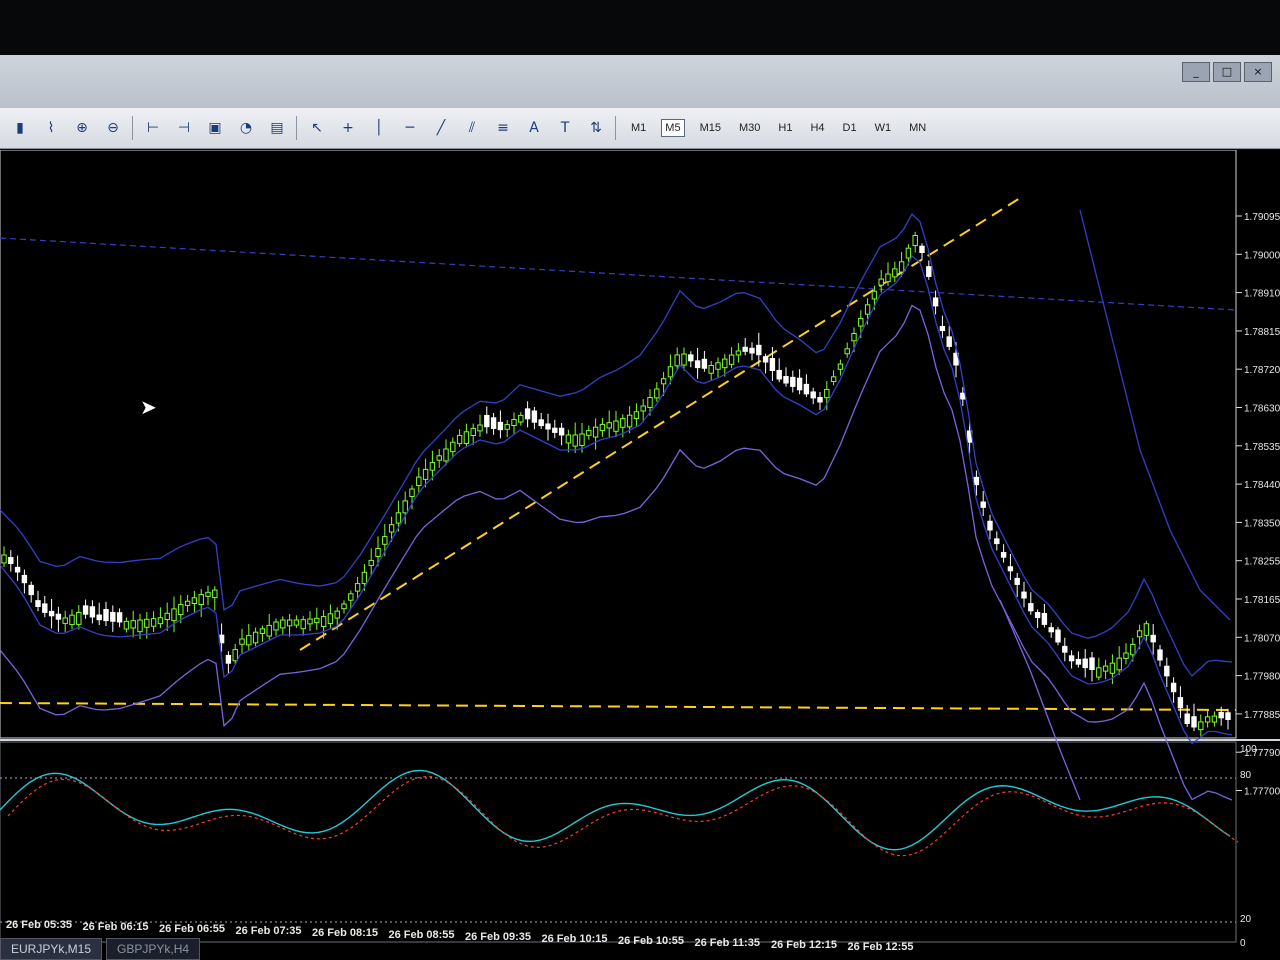  What do you see at coordinates (1262, 217) in the screenshot?
I see `price-tick-label: 1.79095` at bounding box center [1262, 217].